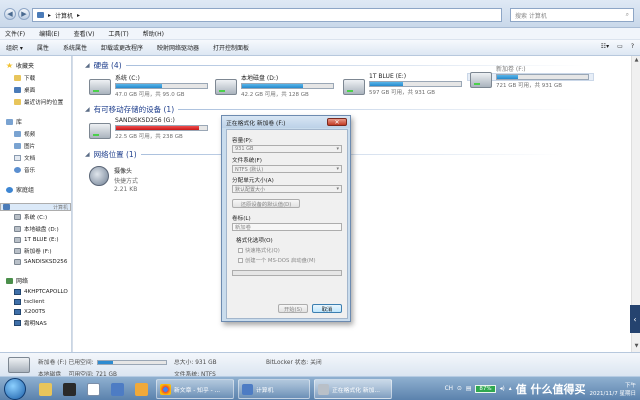 The image size is (640, 400). I want to click on drive-tile-d: 本地磁盘 (D:) 42.2 GB 可用，共 128 GB, so click(274, 85).